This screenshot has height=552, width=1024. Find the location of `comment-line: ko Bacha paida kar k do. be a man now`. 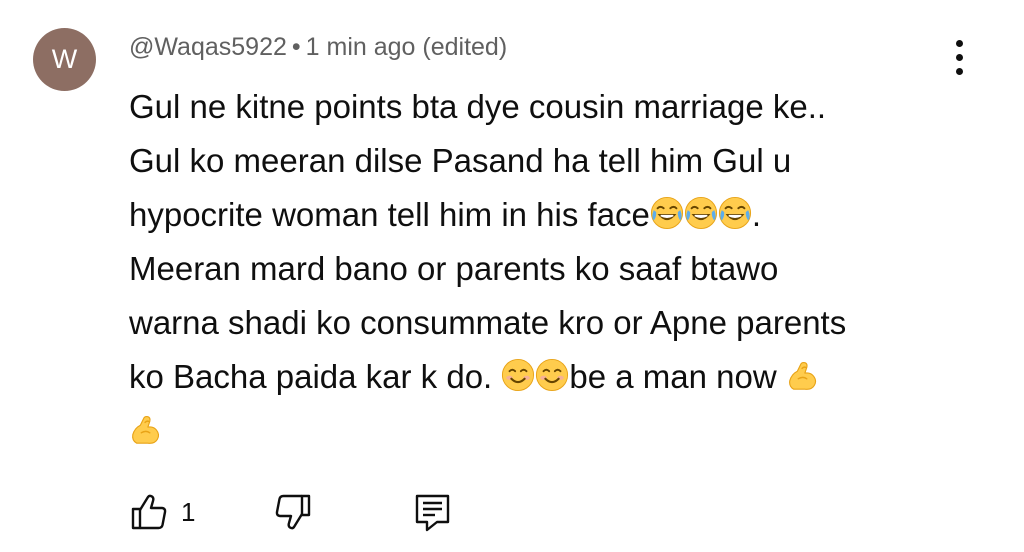

comment-line: ko Bacha paida kar k do. be a man now is located at coordinates (559, 377).